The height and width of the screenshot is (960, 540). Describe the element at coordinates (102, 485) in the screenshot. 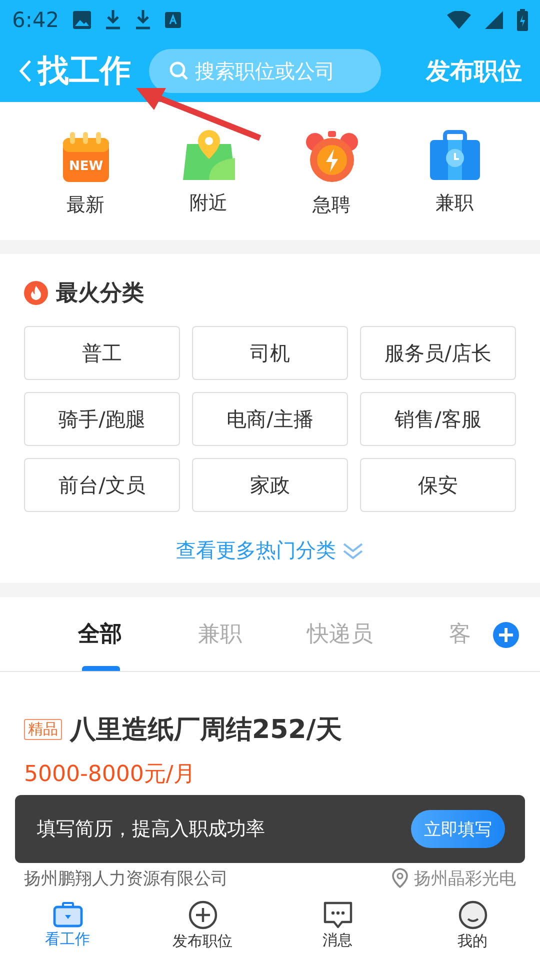

I see `category-chip: 前台/文员` at that location.